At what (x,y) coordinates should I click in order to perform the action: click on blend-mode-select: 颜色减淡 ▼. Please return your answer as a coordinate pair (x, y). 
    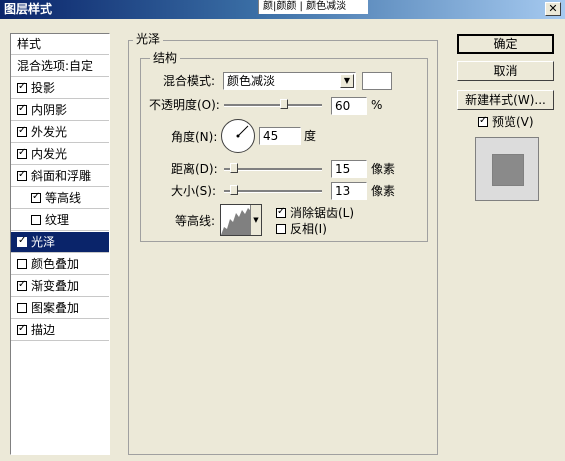
    Looking at the image, I should click on (289, 81).